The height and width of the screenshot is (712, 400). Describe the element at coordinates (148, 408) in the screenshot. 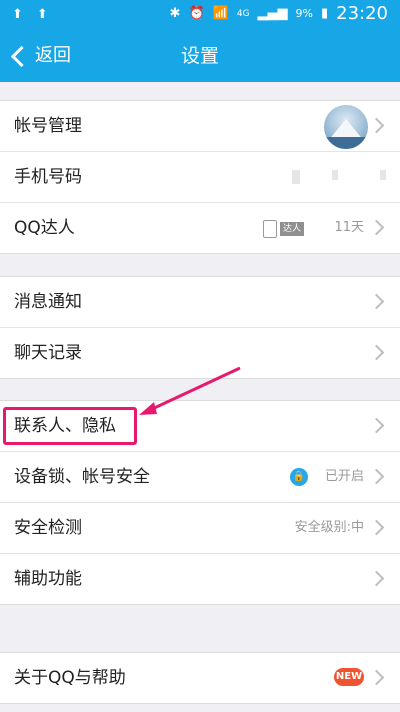

I see `arrow-head` at that location.